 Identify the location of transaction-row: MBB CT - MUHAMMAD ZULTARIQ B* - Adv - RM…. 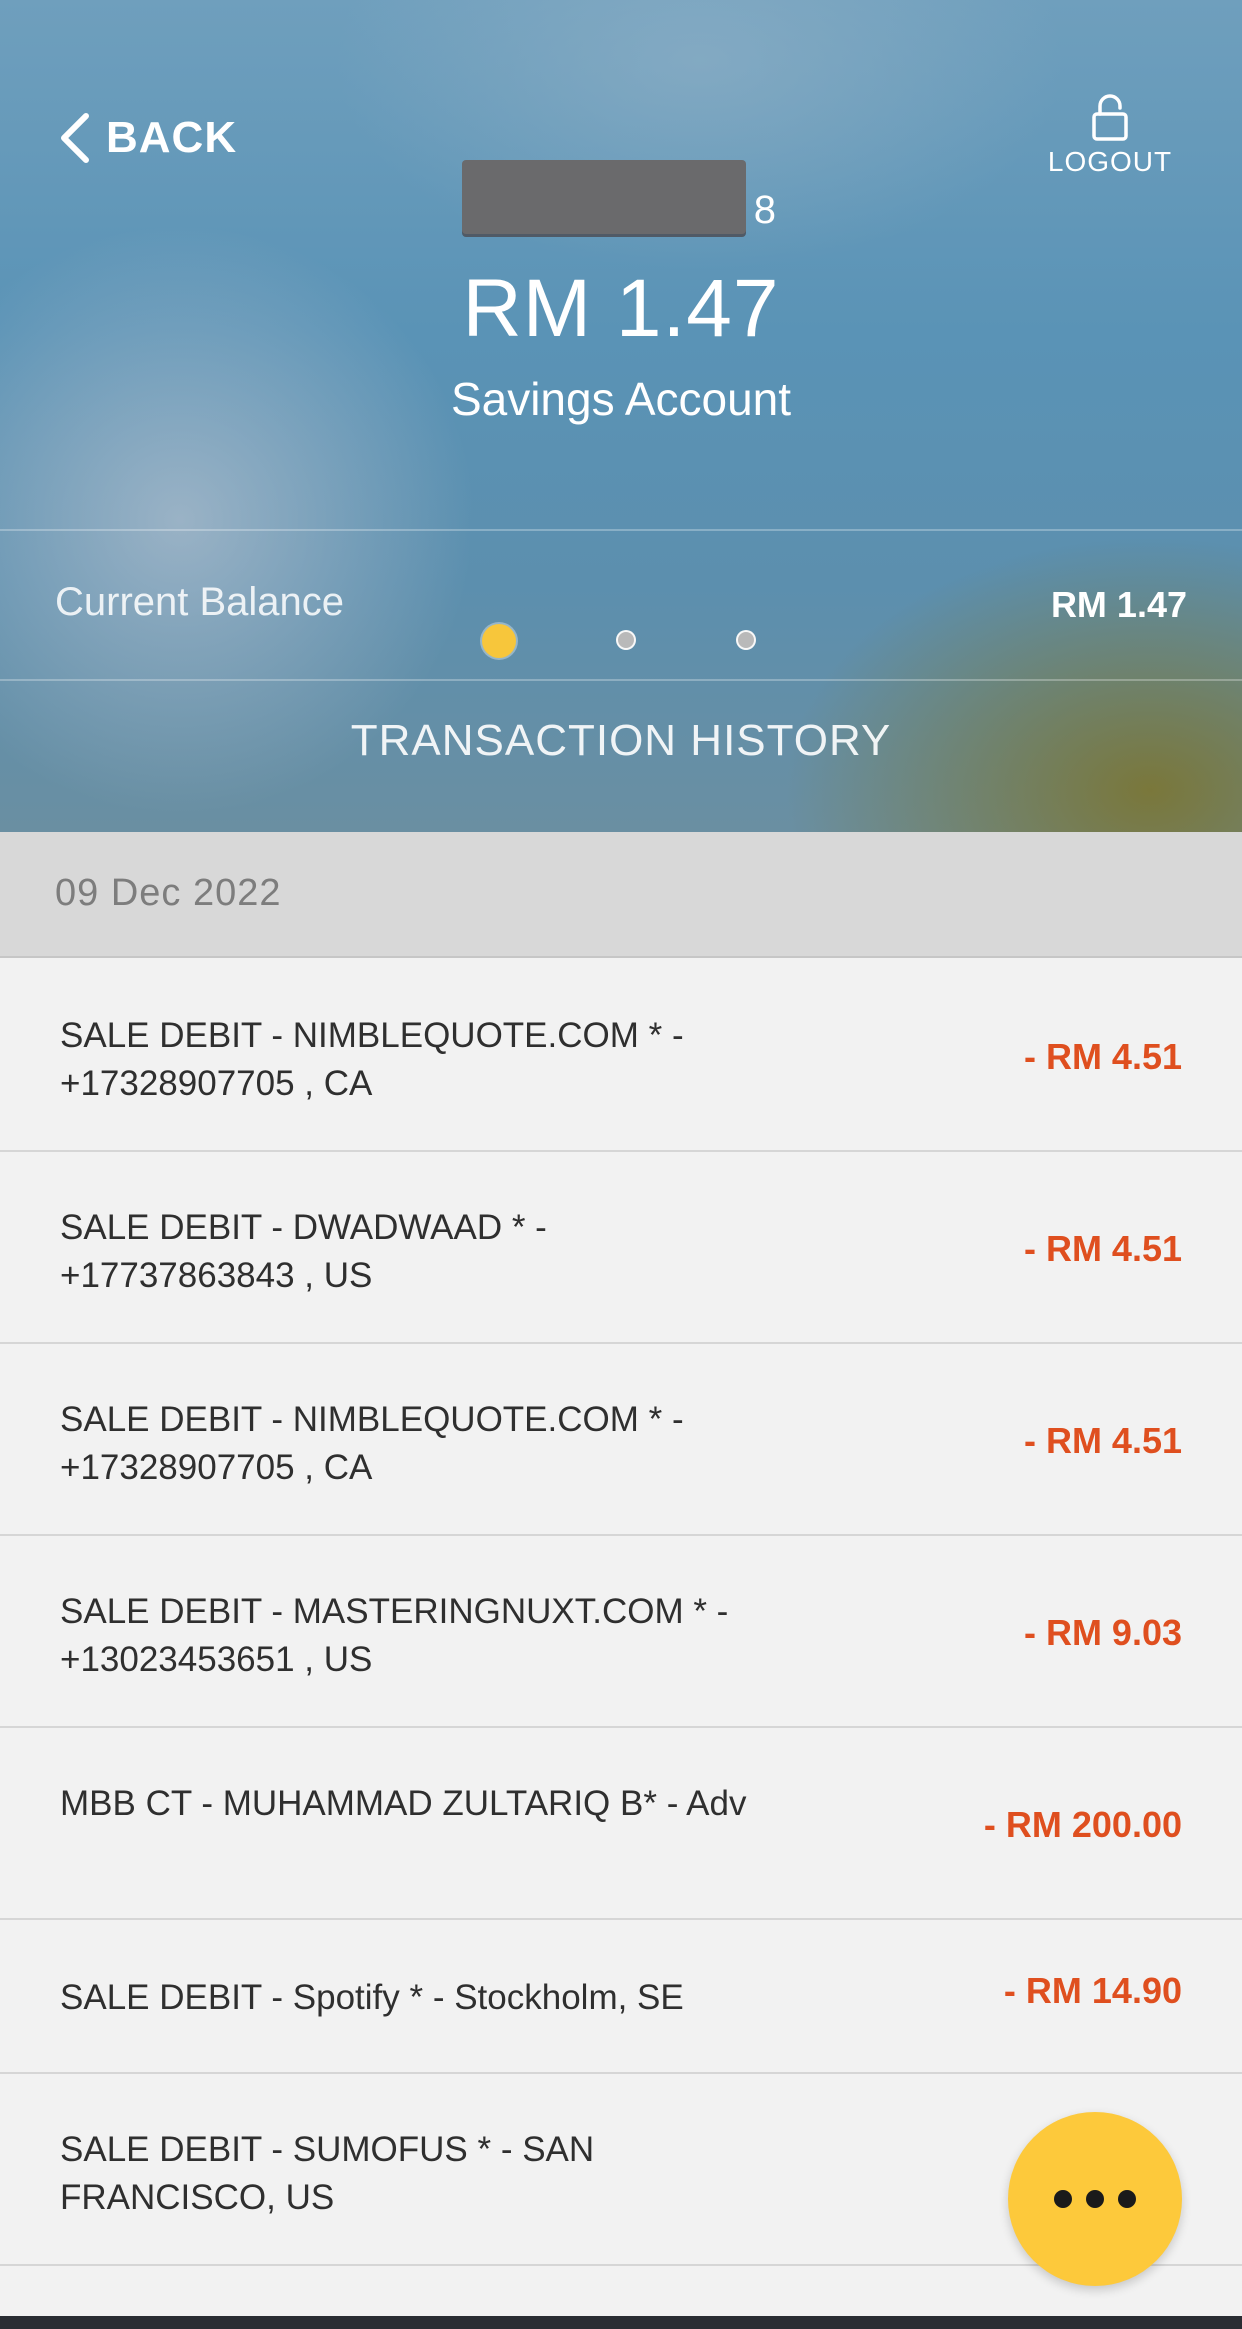
(621, 1824).